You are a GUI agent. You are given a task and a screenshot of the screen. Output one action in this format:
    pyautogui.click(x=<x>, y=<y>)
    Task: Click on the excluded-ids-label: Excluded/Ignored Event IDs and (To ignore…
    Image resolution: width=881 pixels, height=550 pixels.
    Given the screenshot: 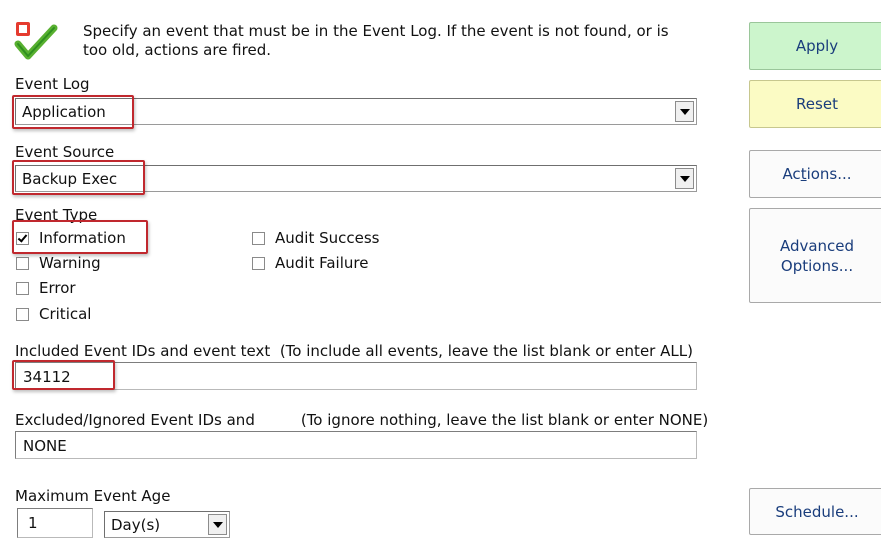 What is the action you would take?
    pyautogui.click(x=361, y=420)
    